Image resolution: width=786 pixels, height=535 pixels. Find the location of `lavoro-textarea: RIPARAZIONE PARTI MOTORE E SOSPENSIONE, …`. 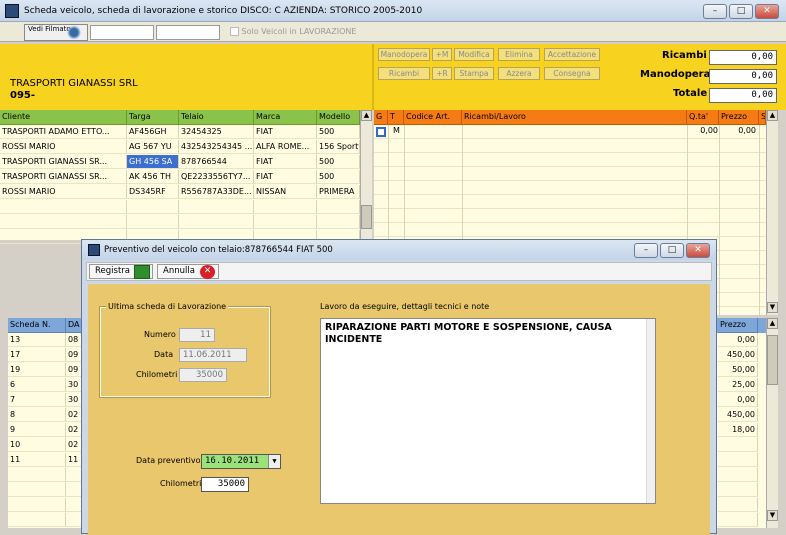

lavoro-textarea: RIPARAZIONE PARTI MOTORE E SOSPENSIONE, … is located at coordinates (488, 411).